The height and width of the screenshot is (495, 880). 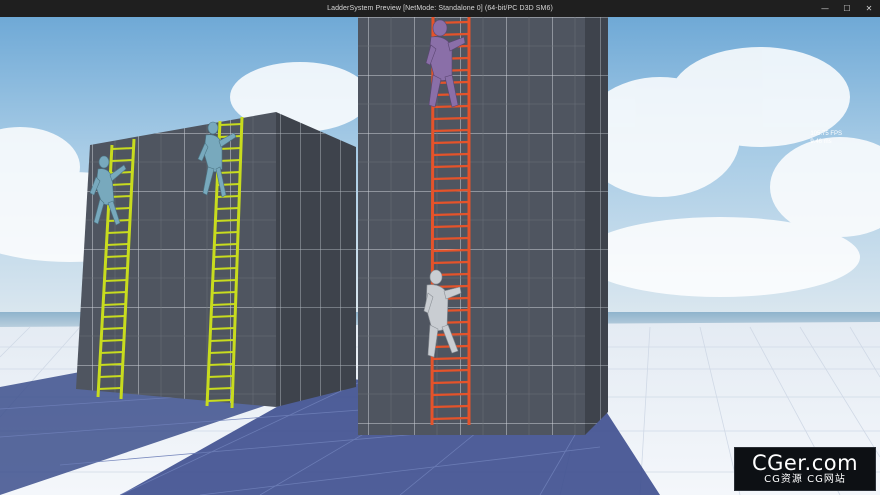 I want to click on left-block-side, so click(x=316, y=259).